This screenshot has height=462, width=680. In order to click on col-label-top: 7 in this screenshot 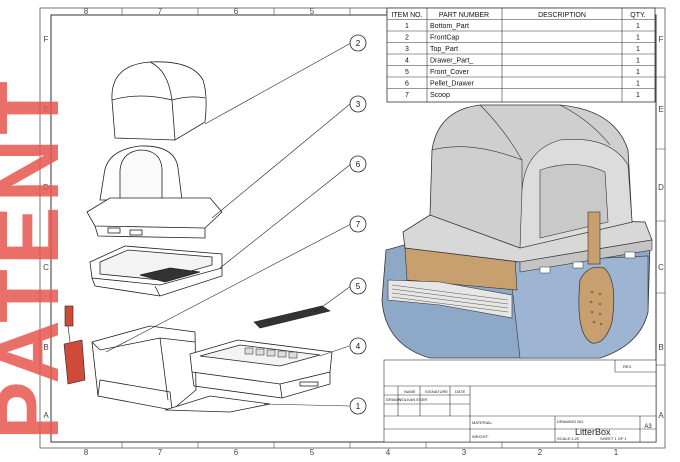, I will do `click(160, 11)`.